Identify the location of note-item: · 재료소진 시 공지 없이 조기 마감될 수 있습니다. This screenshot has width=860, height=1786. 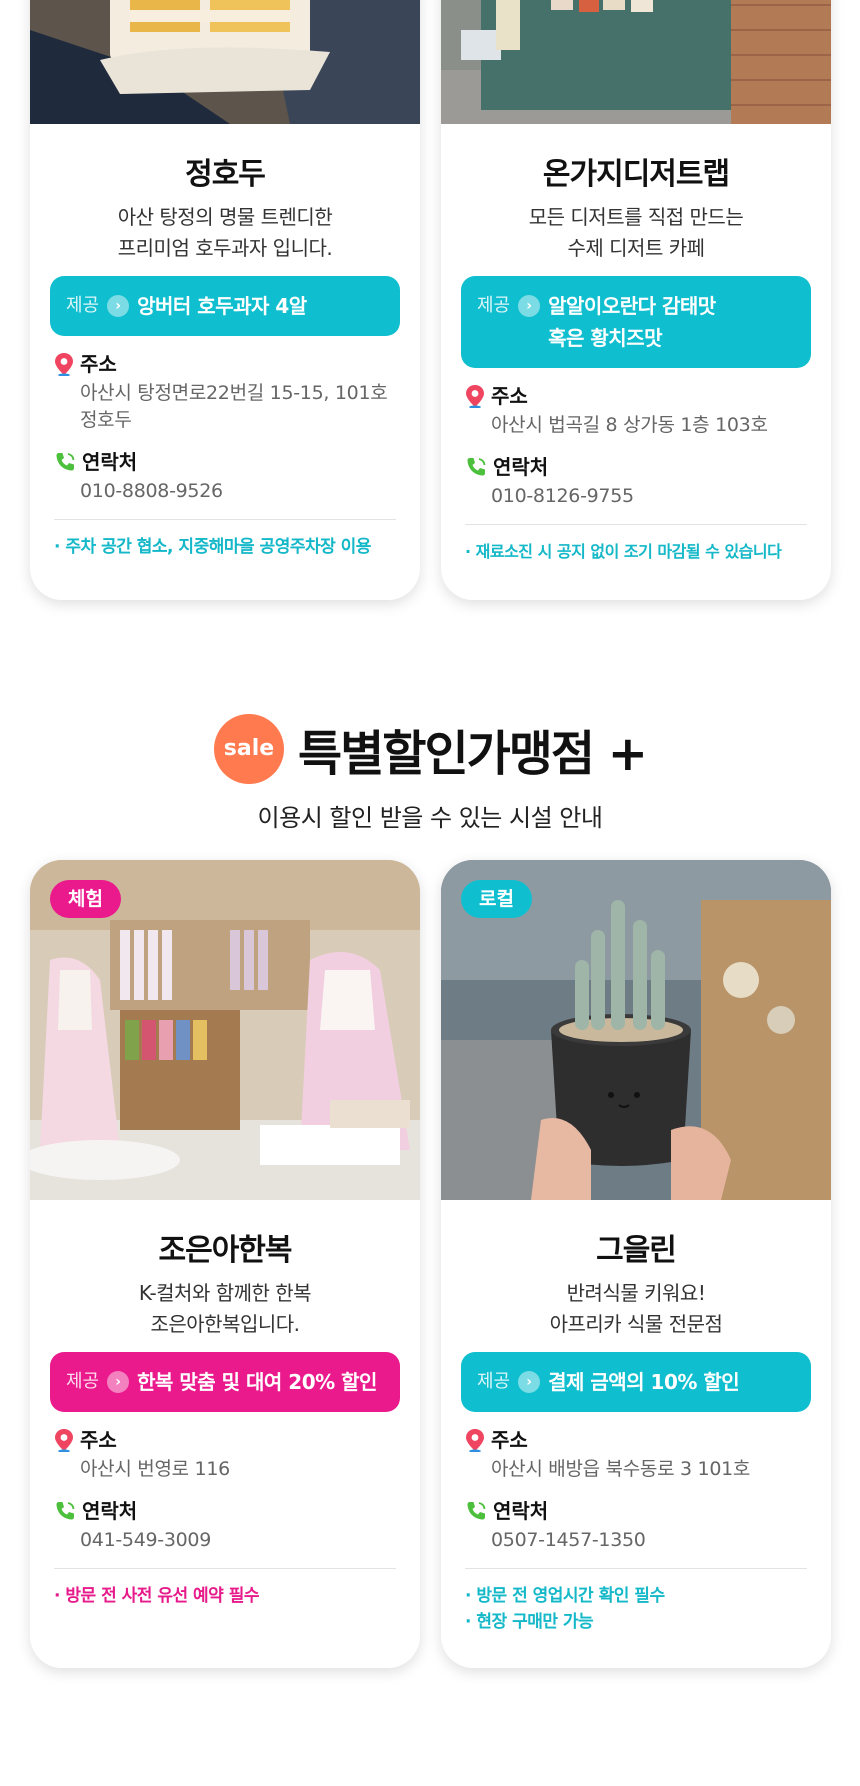
(623, 551).